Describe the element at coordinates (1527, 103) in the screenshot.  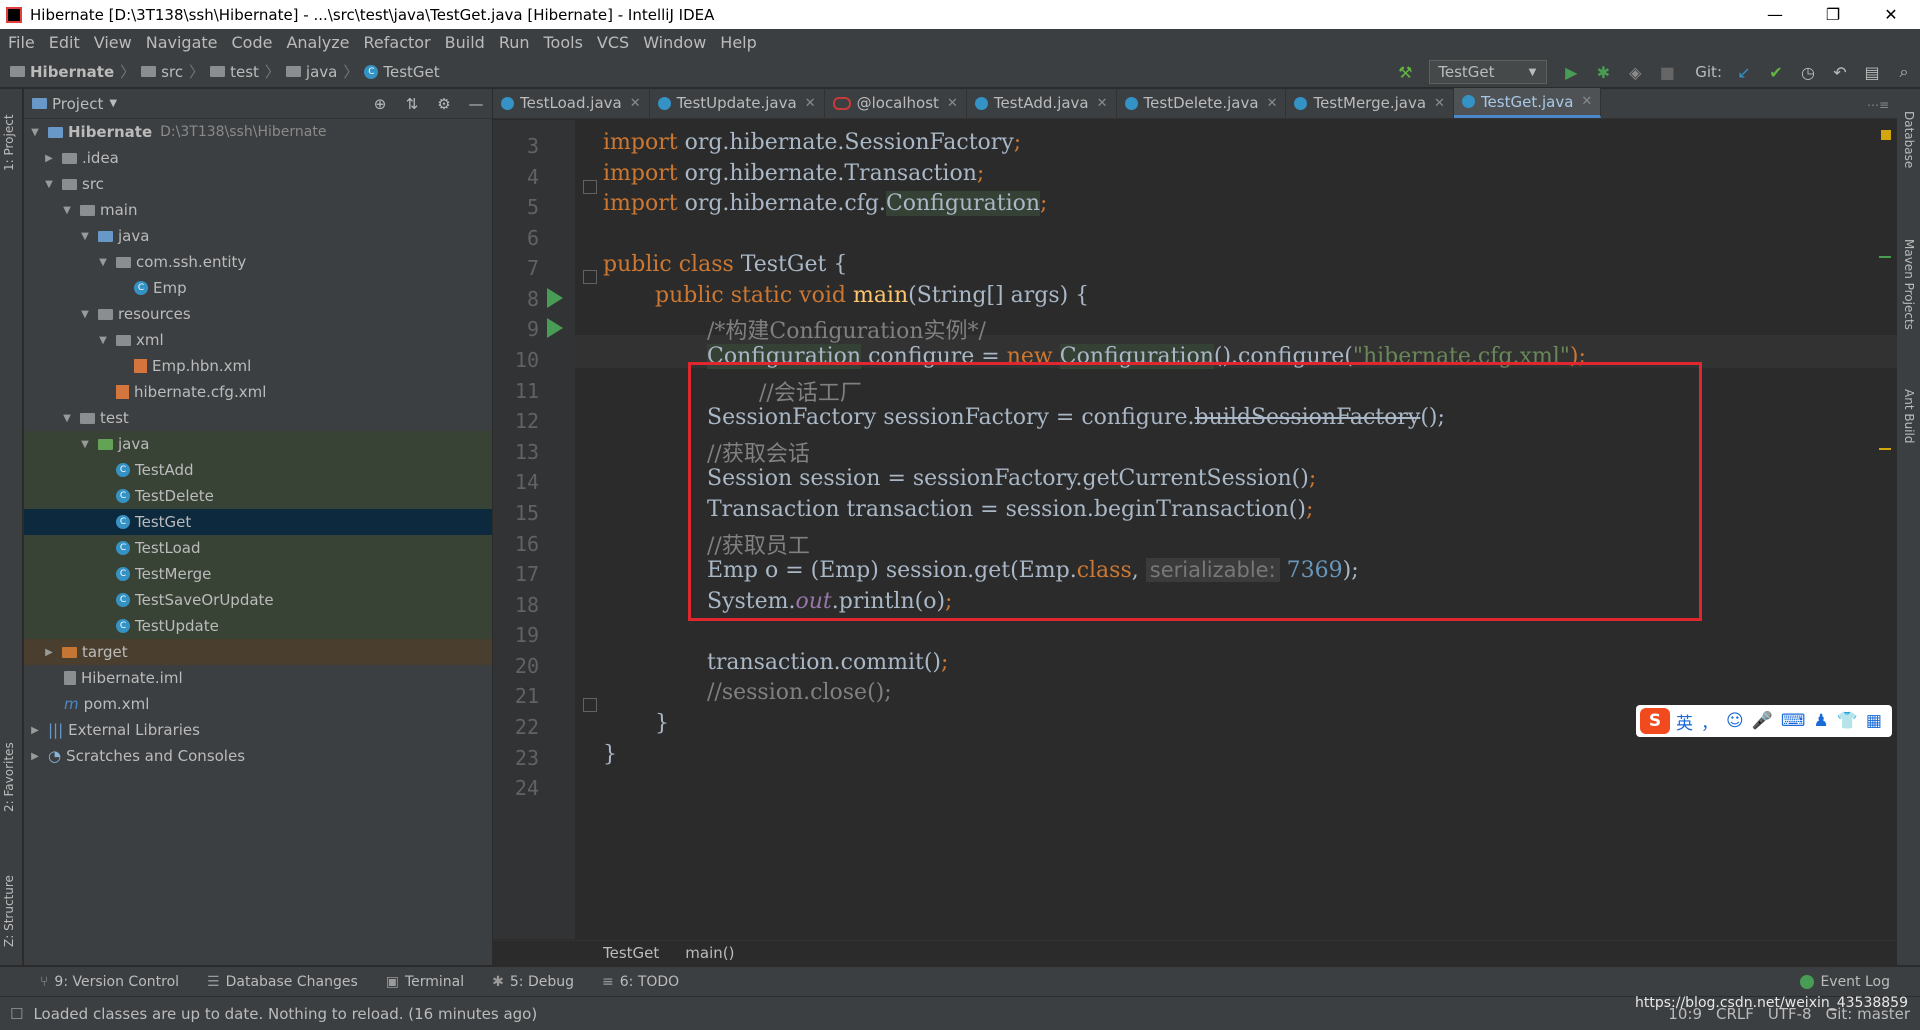
I see `tab-testget: TestGet.java ✕` at that location.